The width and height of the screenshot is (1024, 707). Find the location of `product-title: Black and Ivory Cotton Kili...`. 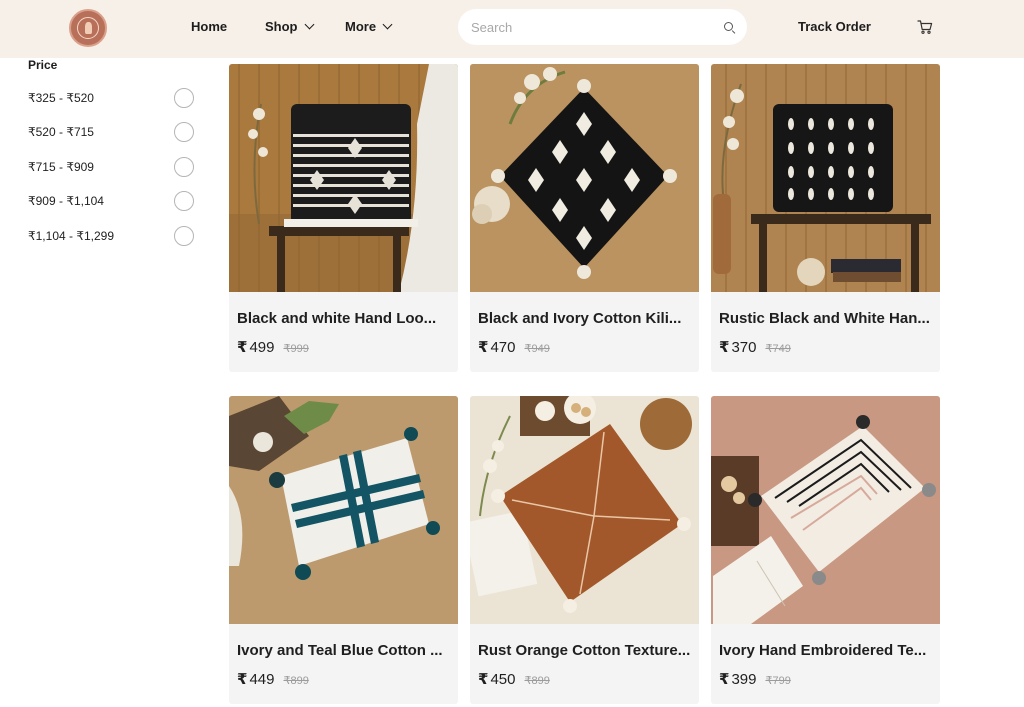

product-title: Black and Ivory Cotton Kili... is located at coordinates (584, 318).